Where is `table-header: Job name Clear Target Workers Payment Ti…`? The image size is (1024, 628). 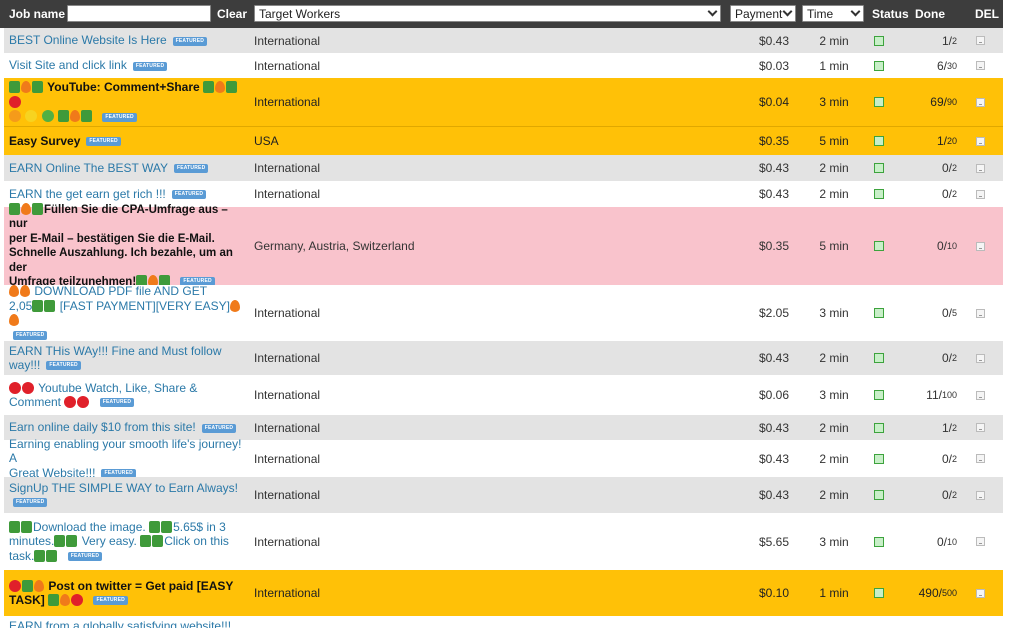
table-header: Job name Clear Target Workers Payment Ti… is located at coordinates (501, 14).